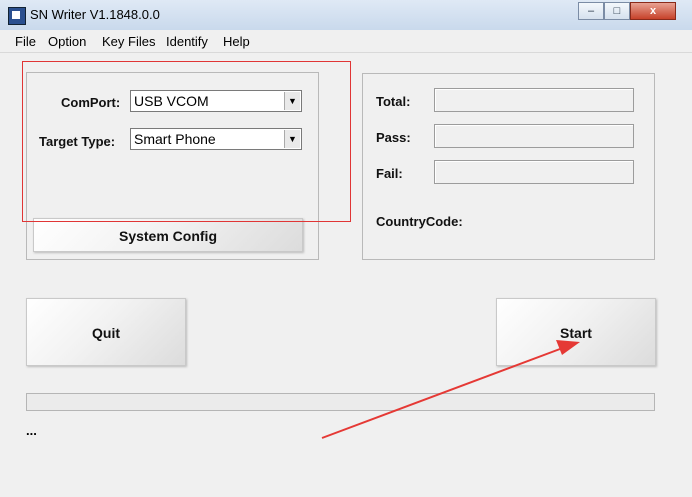  What do you see at coordinates (450, 389) in the screenshot?
I see `annotation-arrow-icon` at bounding box center [450, 389].